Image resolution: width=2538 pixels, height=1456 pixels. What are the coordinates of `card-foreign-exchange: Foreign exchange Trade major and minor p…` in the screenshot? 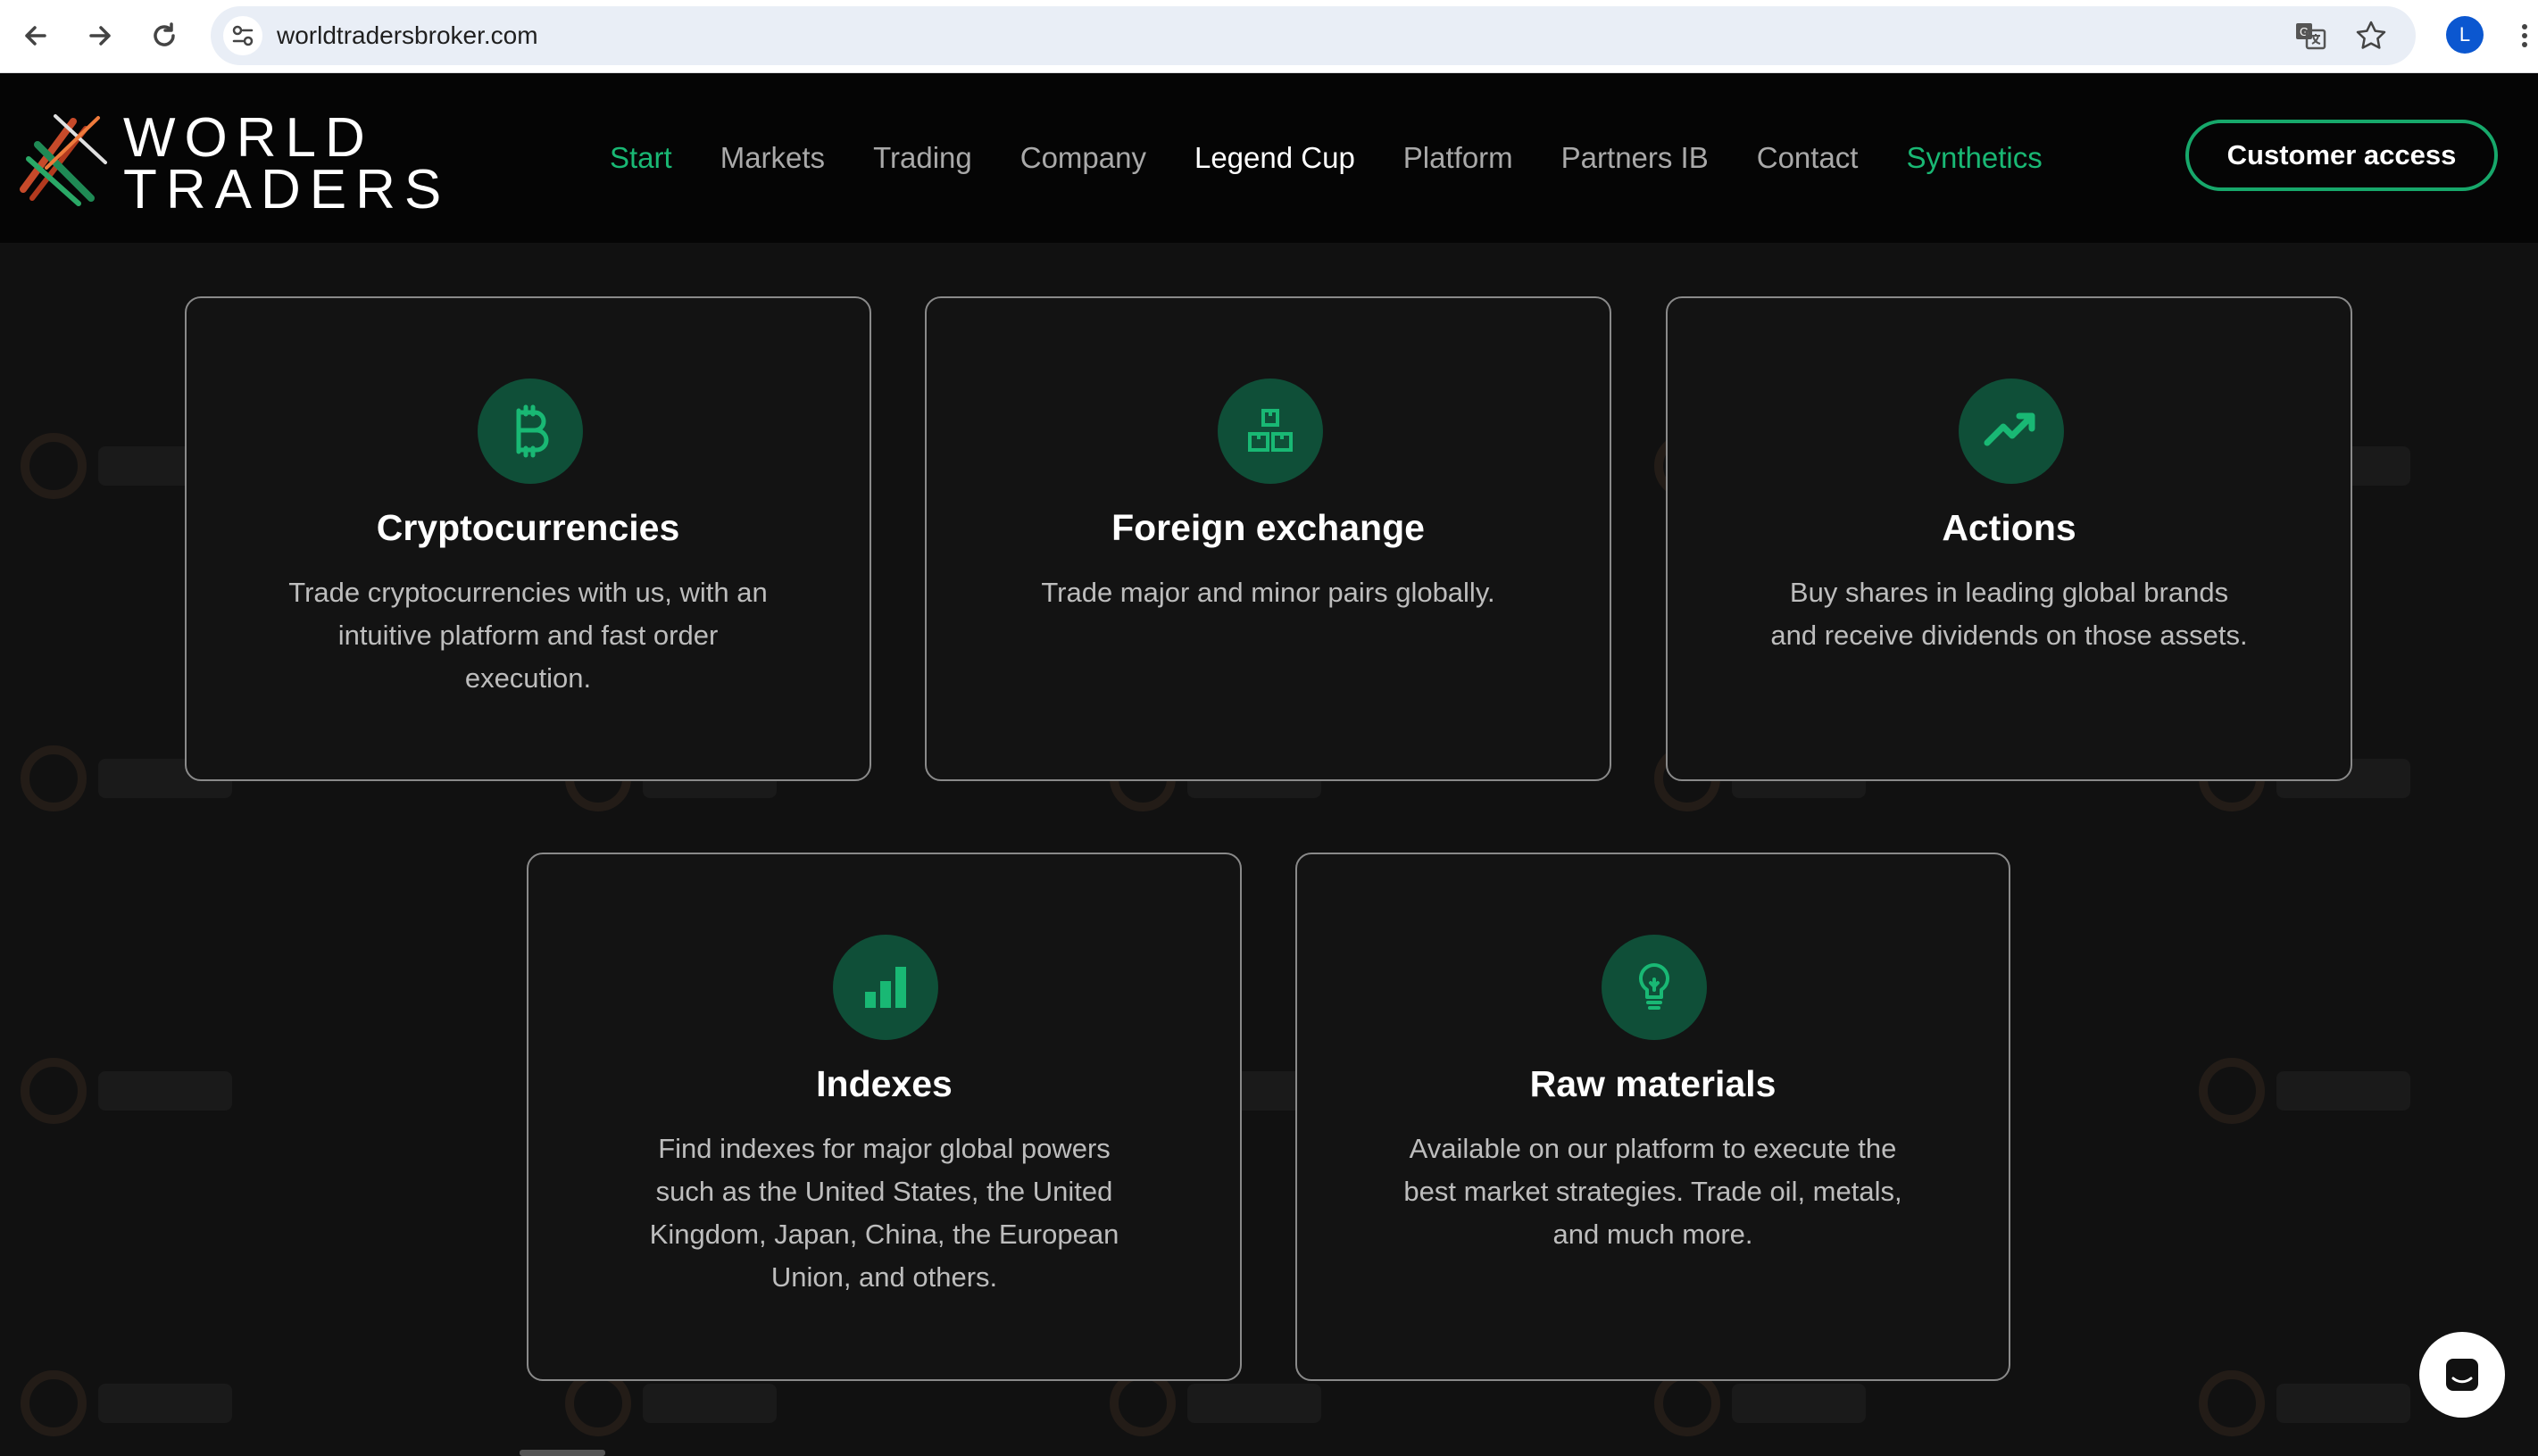 It's located at (1268, 539).